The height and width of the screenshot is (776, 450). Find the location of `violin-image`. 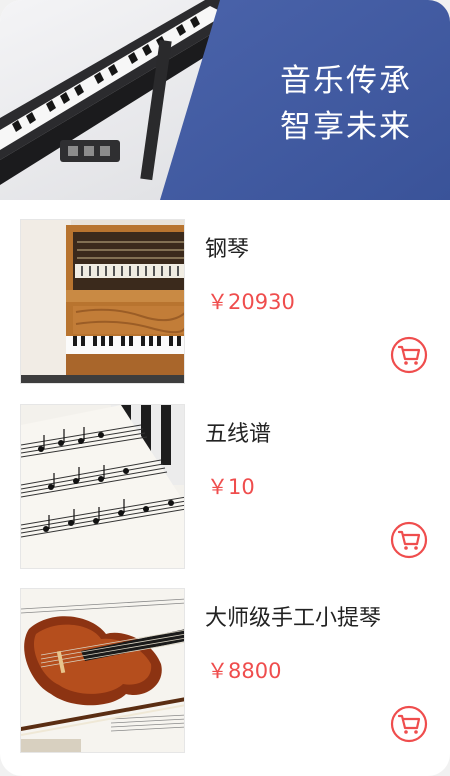

violin-image is located at coordinates (102, 670).